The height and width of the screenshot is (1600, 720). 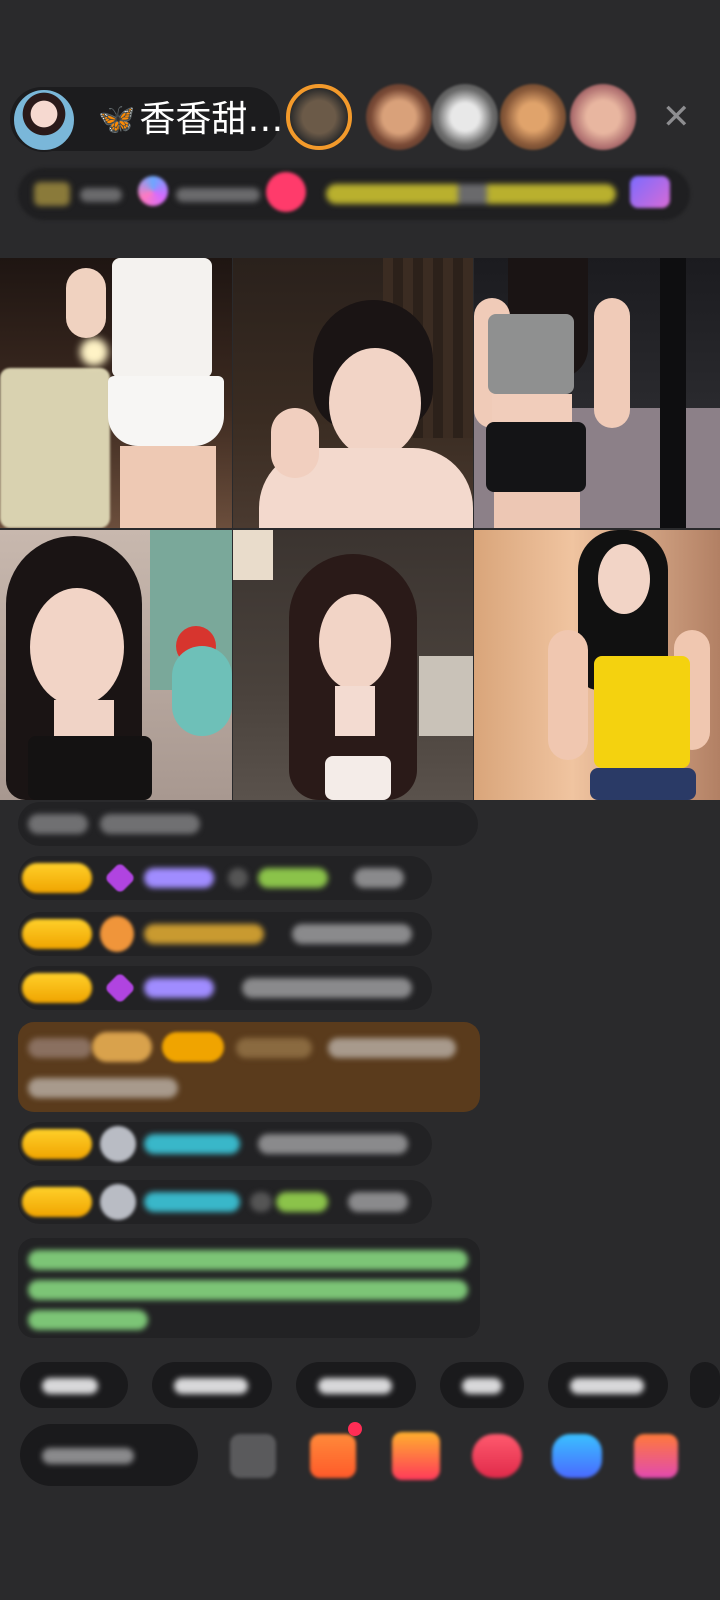 What do you see at coordinates (117, 119) in the screenshot?
I see `butterfly-icon: 🦋` at bounding box center [117, 119].